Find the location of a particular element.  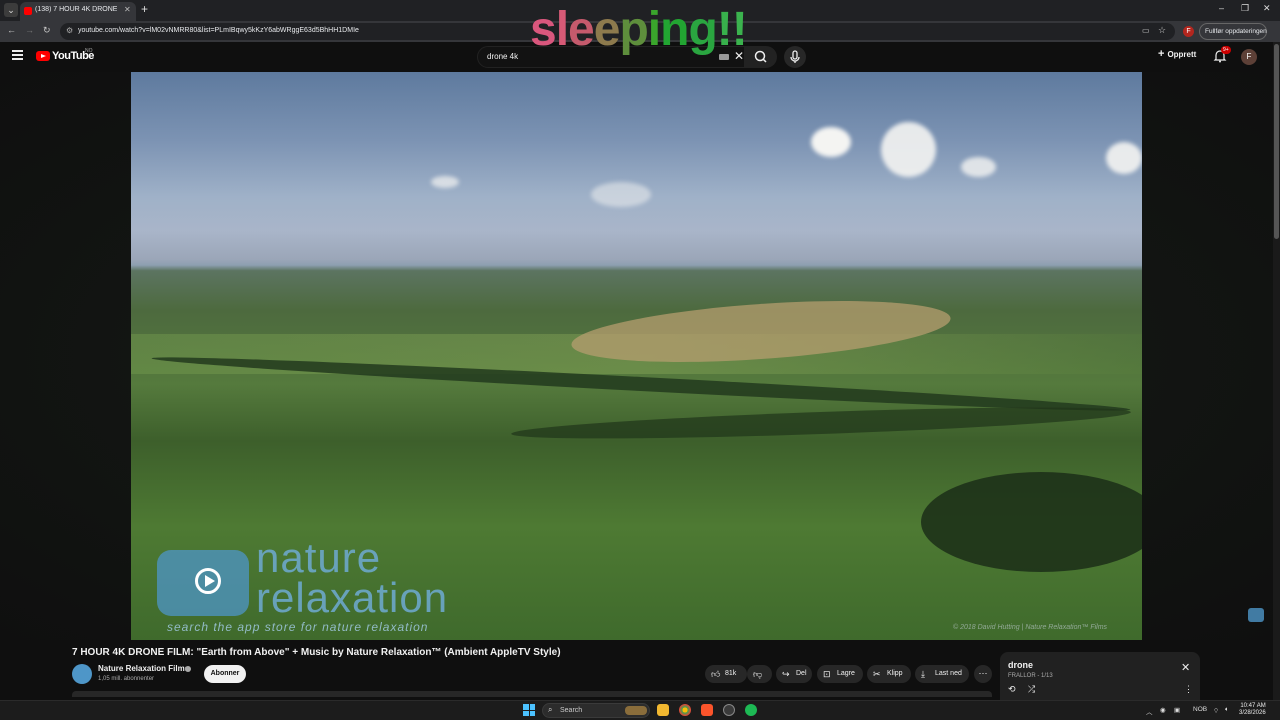

site-info-icon: ⚙ is located at coordinates (69, 30).